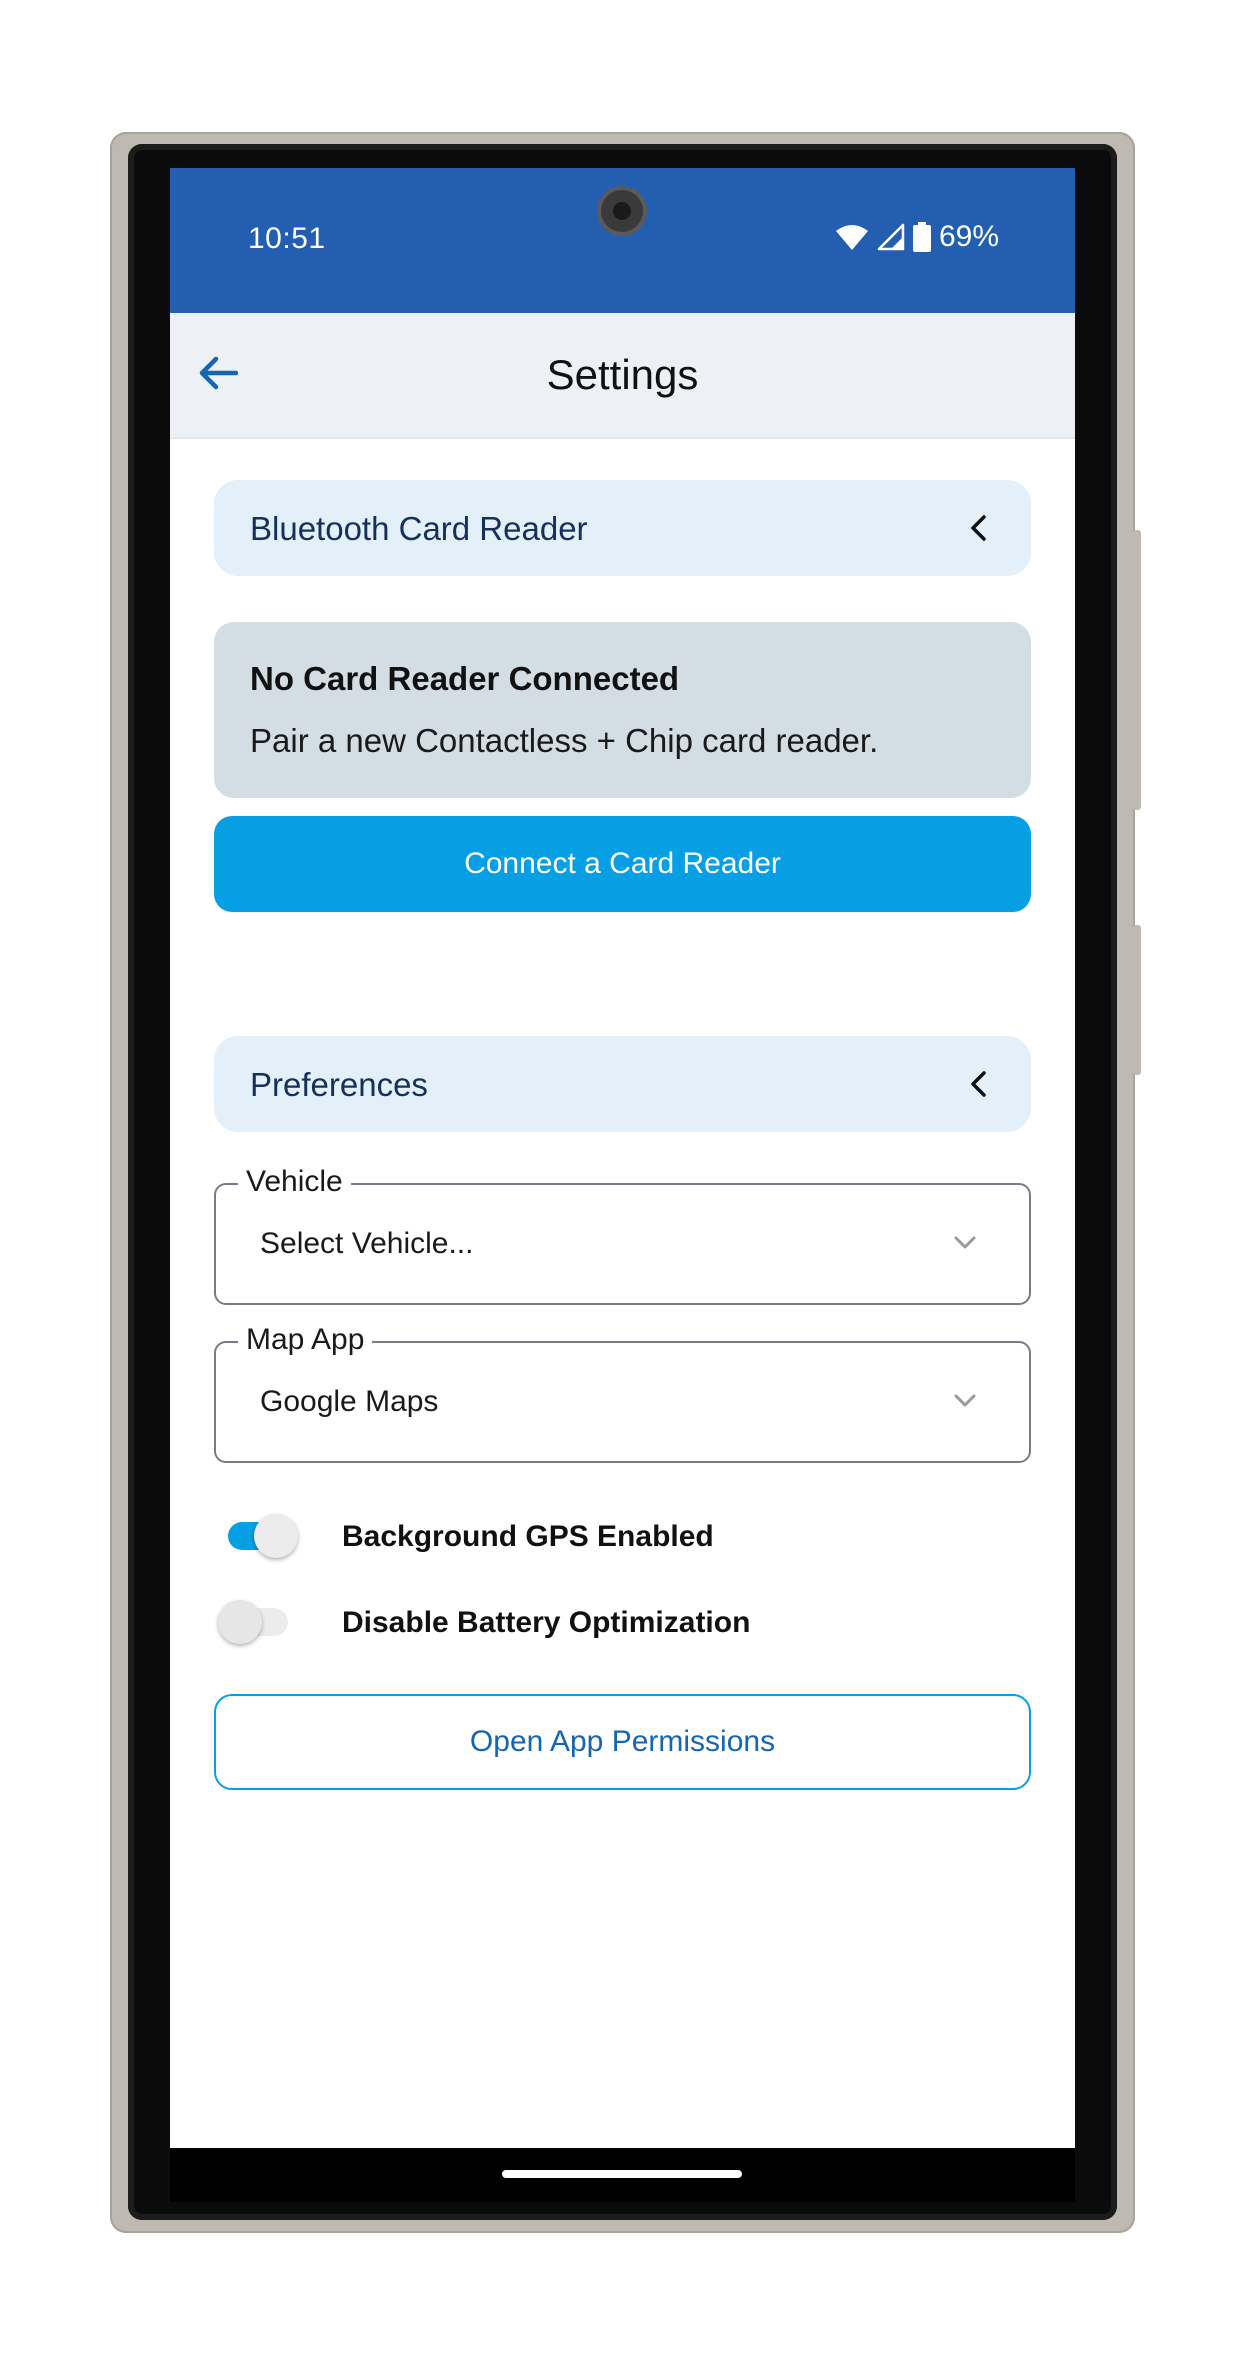 This screenshot has height=2359, width=1245. I want to click on battery-optimization-label: Disable Battery Optimization, so click(546, 1623).